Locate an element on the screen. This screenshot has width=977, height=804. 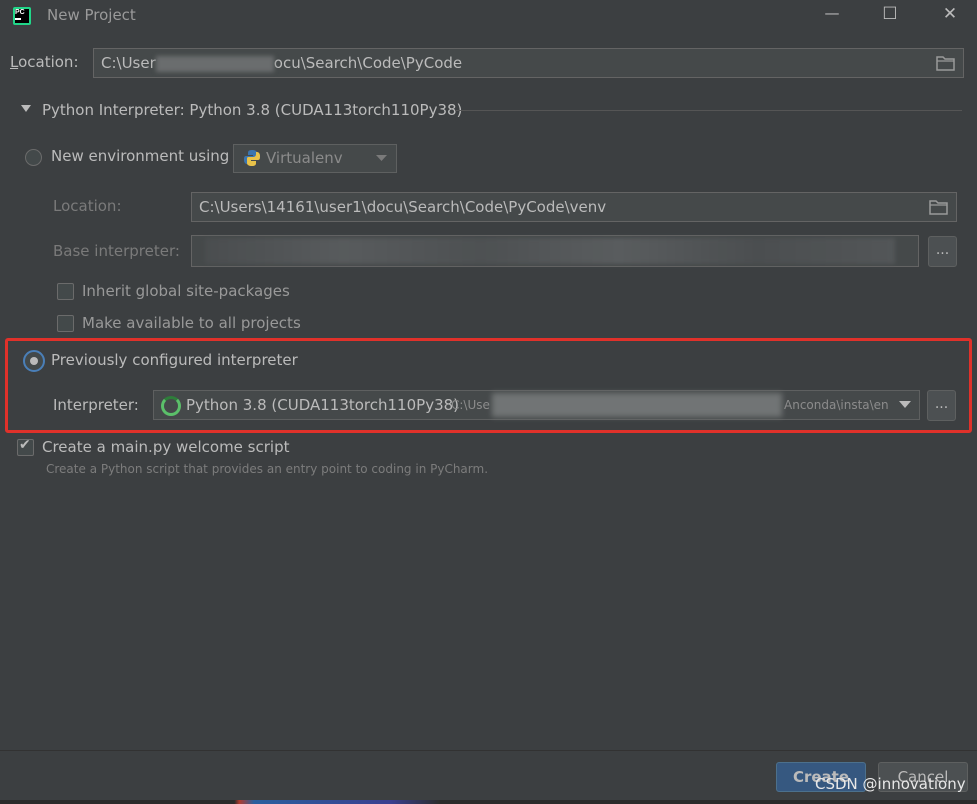
location-label: Location: is located at coordinates (44, 62).